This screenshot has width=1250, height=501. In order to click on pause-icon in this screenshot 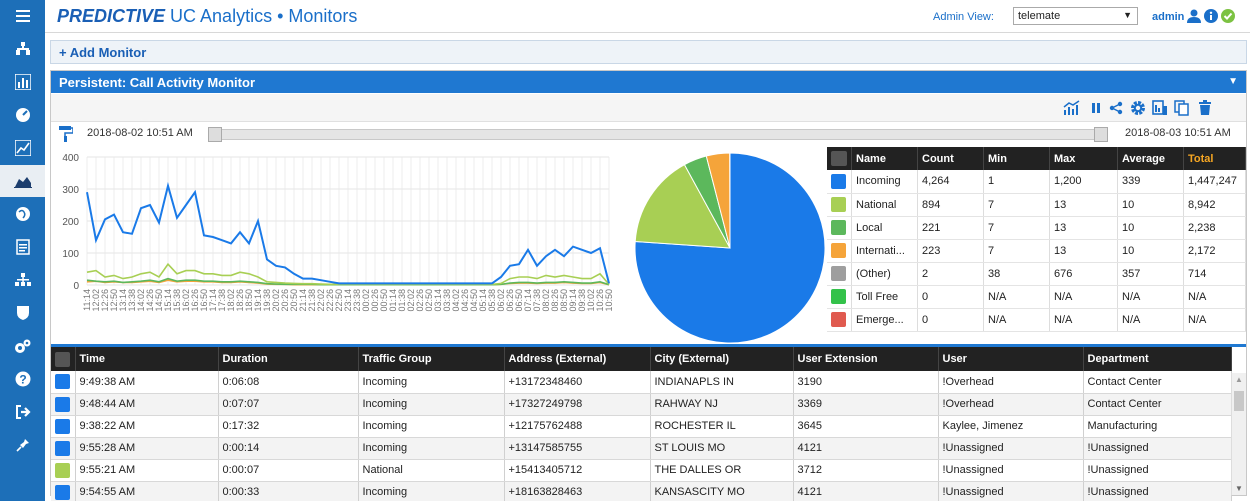, I will do `click(1096, 108)`.